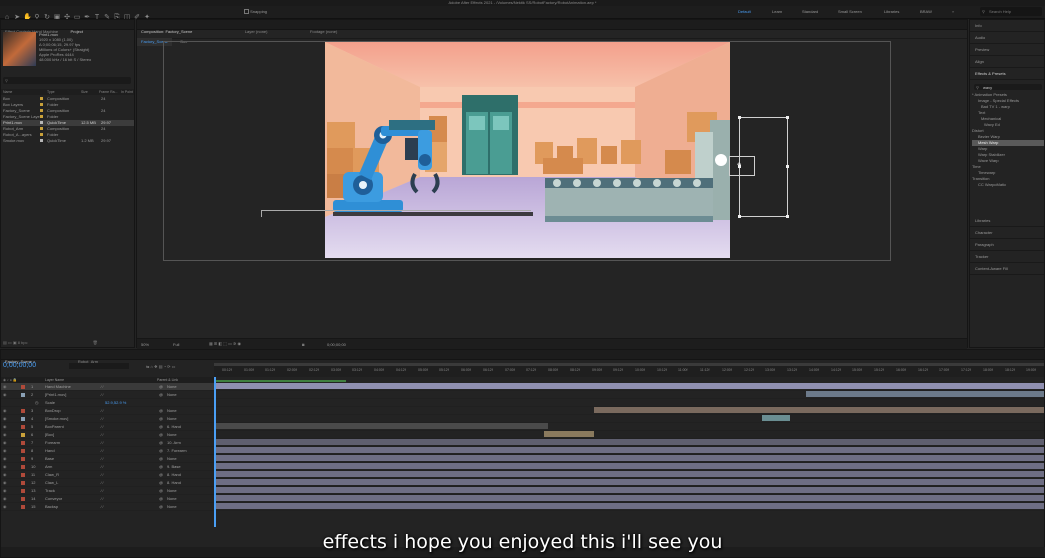 This screenshot has width=1045, height=558. I want to click on parent-dropdown: 6. Hand, so click(174, 426).